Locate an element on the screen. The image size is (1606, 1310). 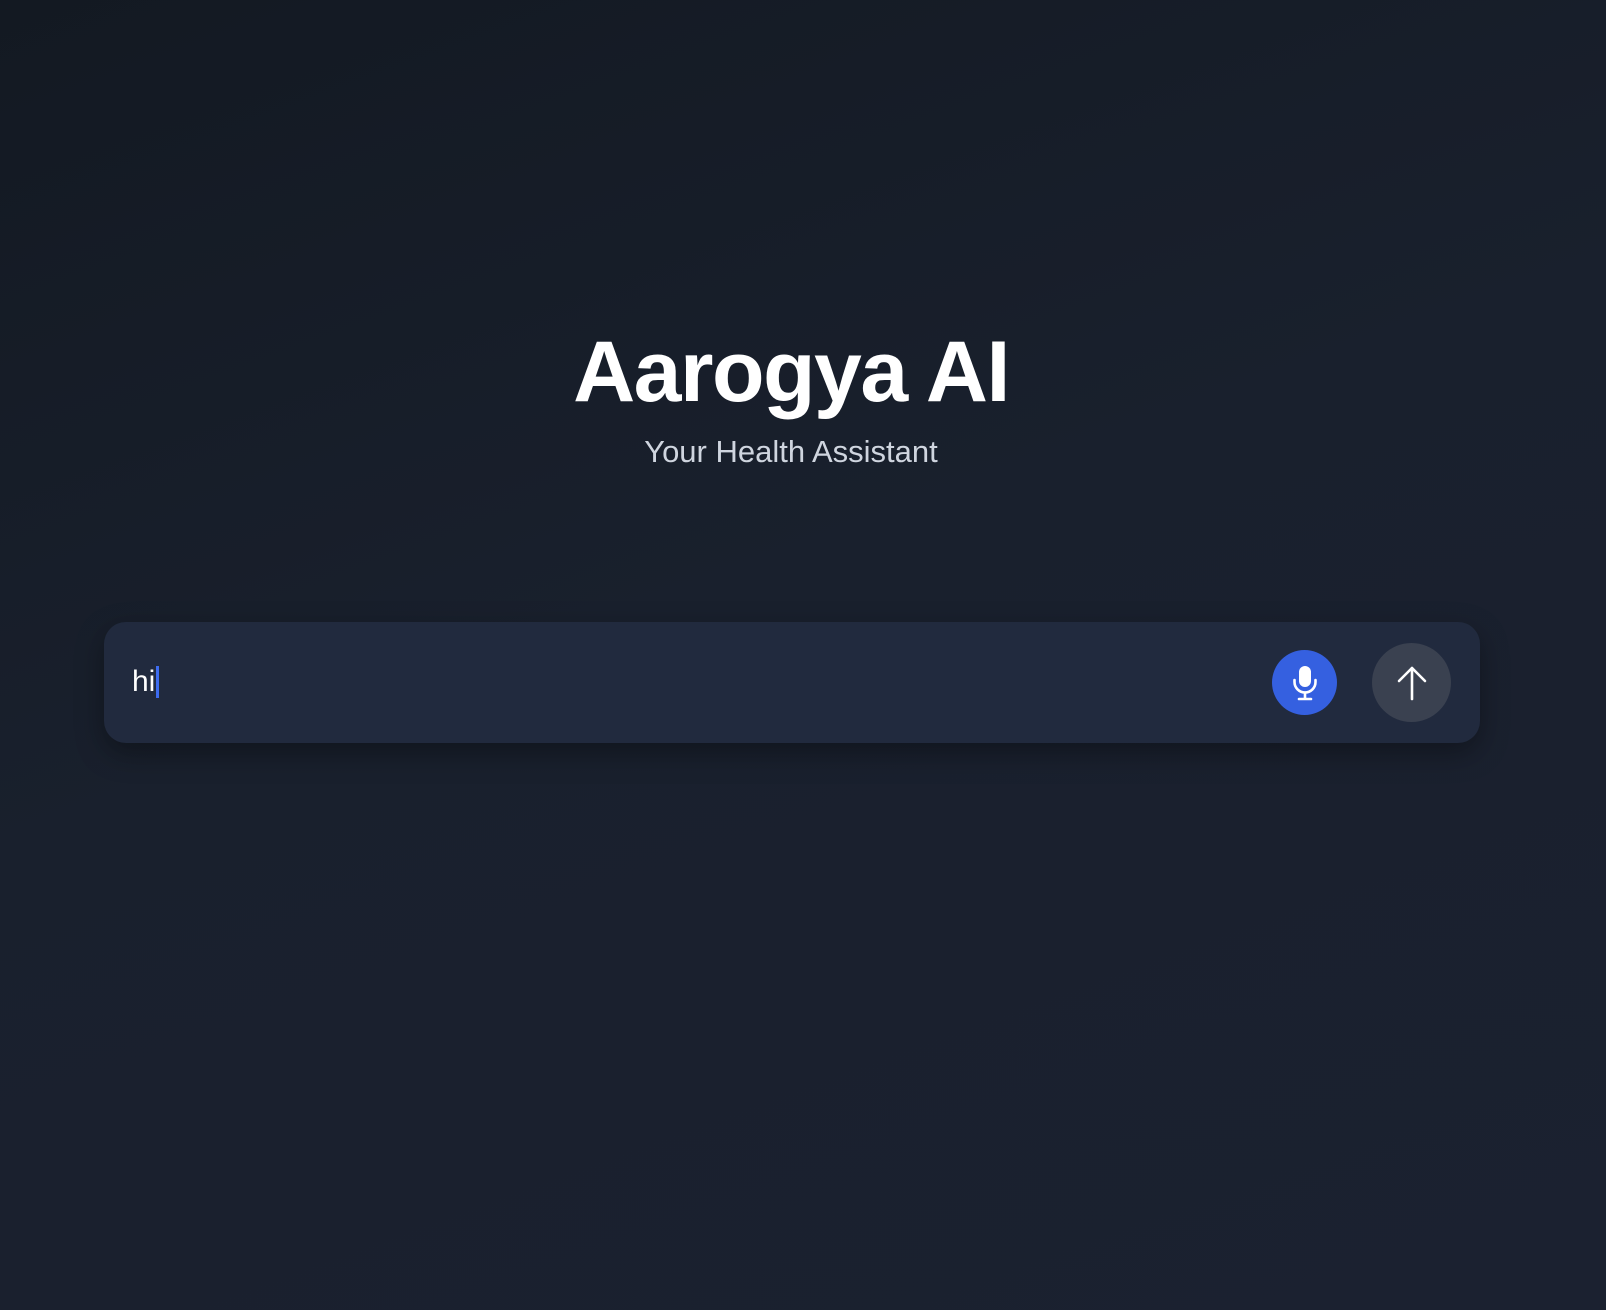
microphone-icon is located at coordinates (1305, 683).